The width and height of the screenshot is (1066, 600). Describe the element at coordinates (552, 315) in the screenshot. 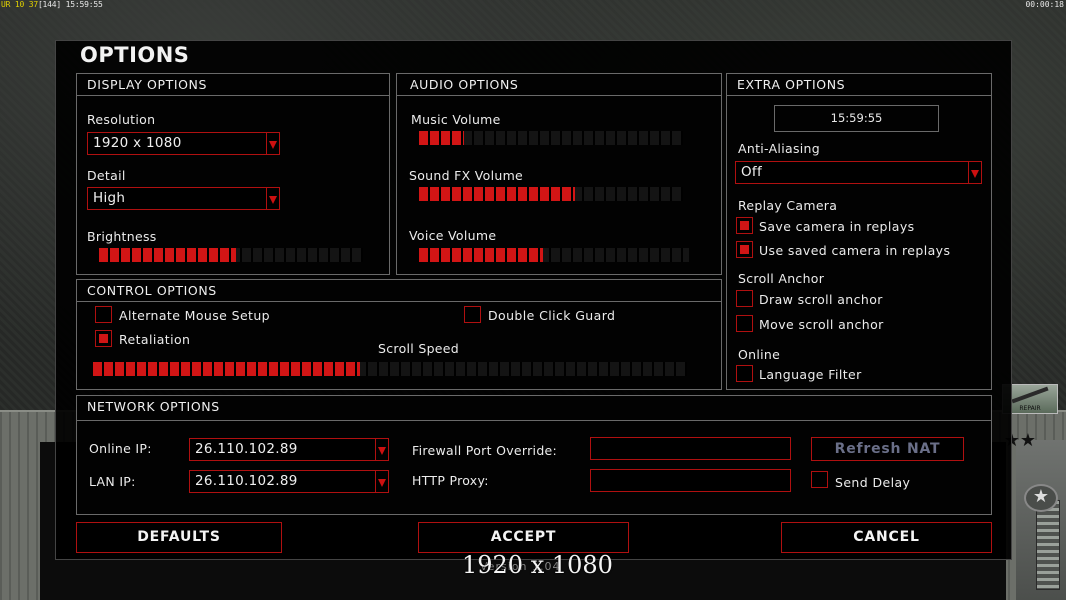

I see `double-click-guard-label: Double Click Guard` at that location.